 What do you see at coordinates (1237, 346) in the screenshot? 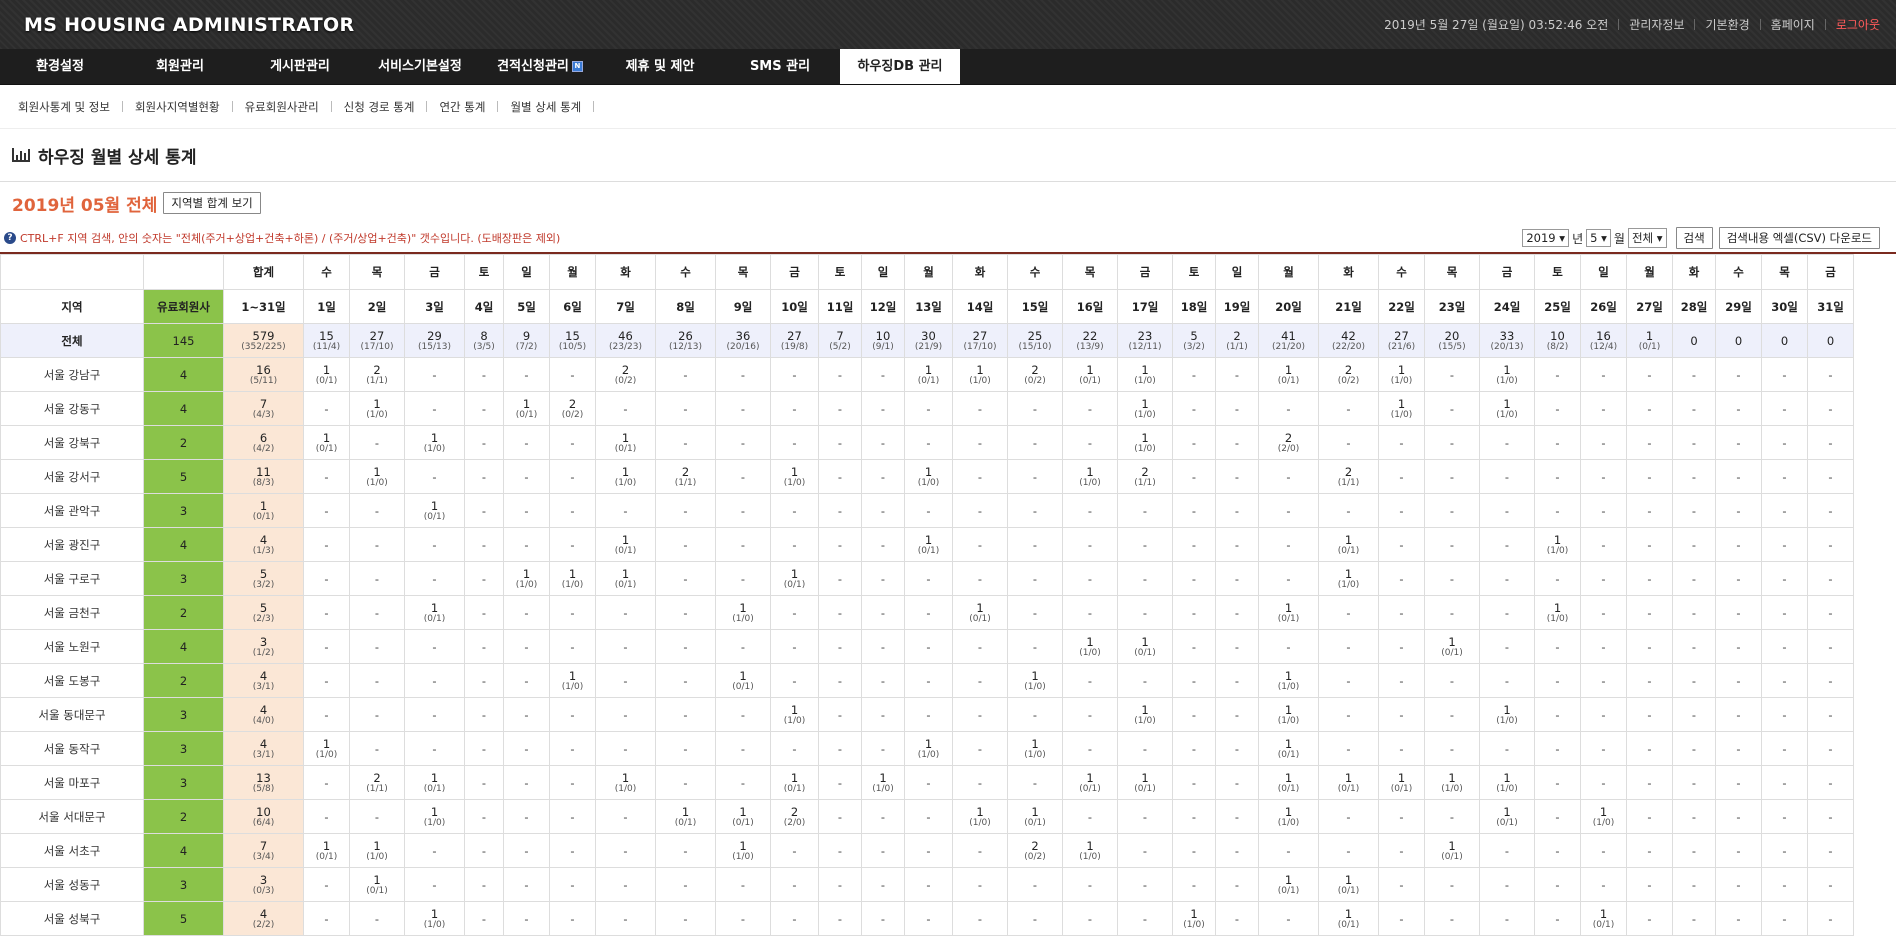
I see `day-breakdown: (1/1)` at bounding box center [1237, 346].